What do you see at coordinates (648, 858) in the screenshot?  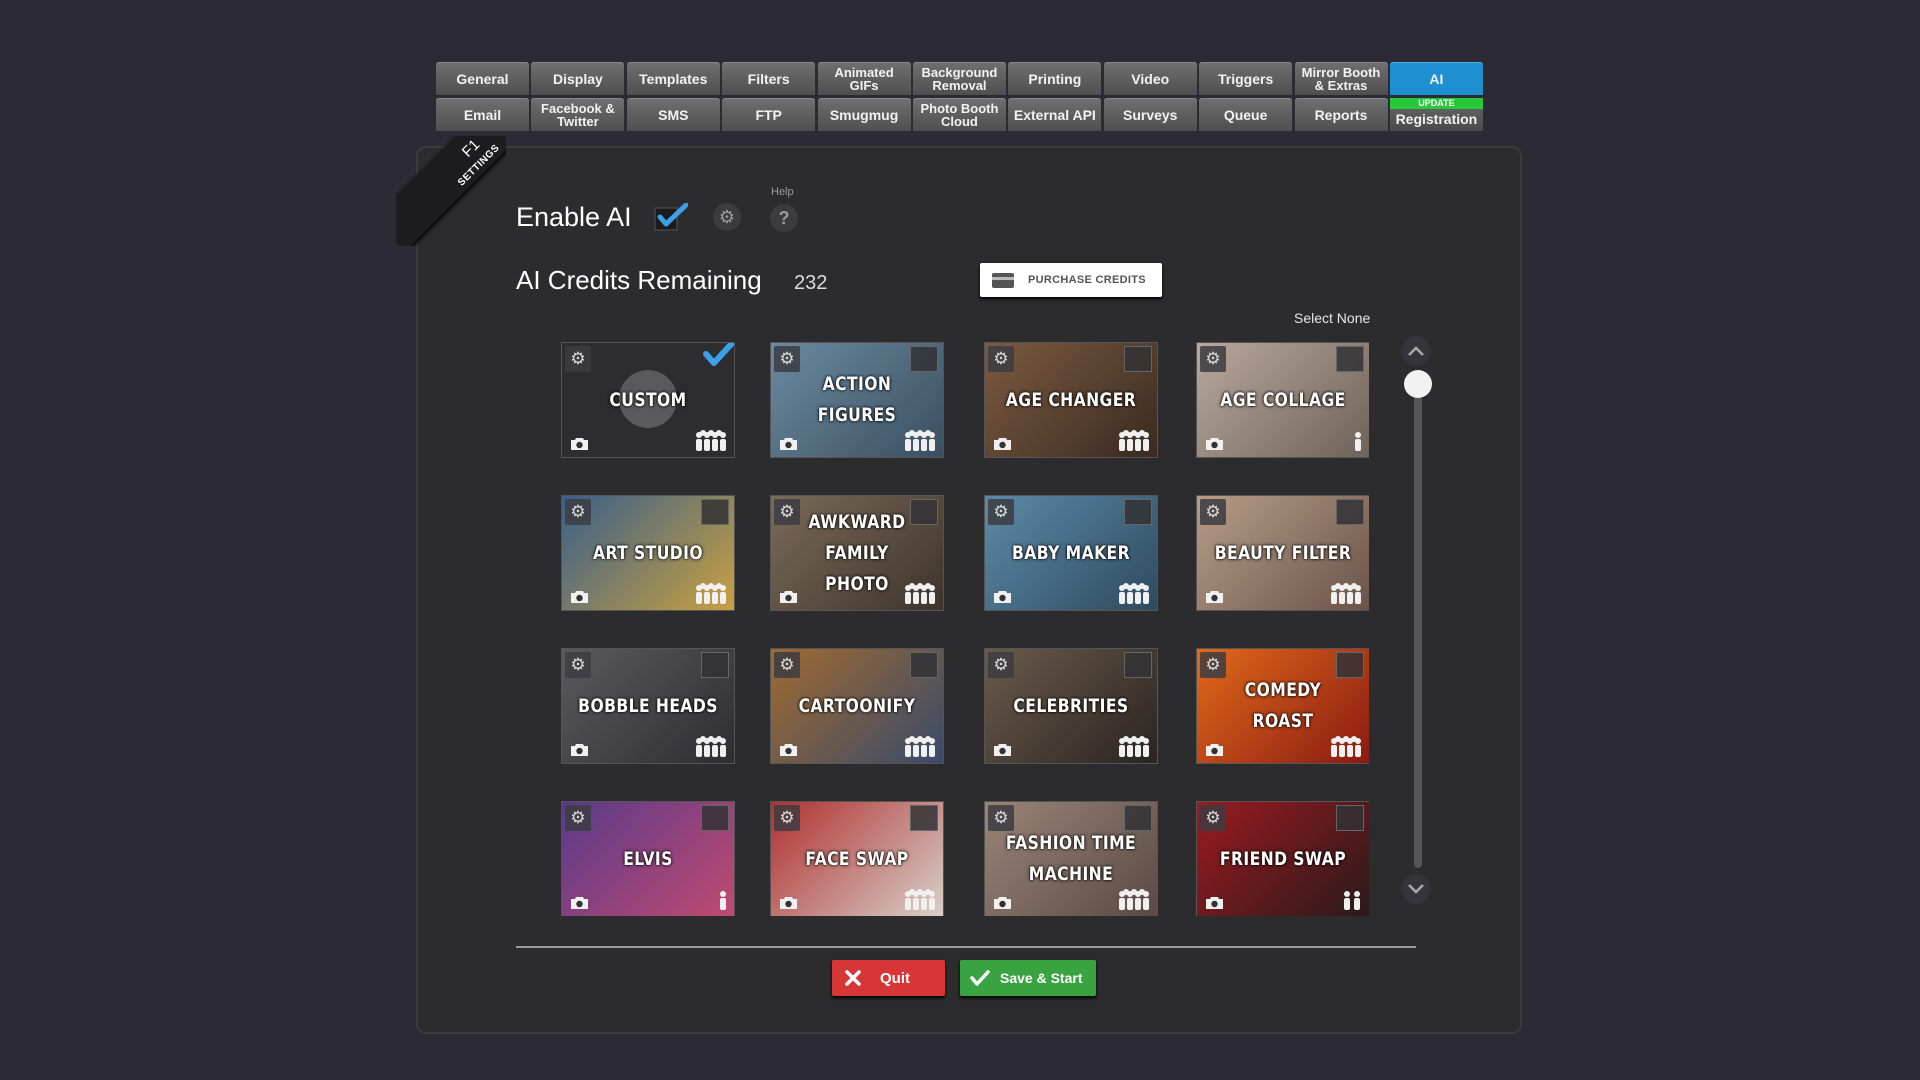 I see `effect-card-elvis: ELVIS ⚙` at bounding box center [648, 858].